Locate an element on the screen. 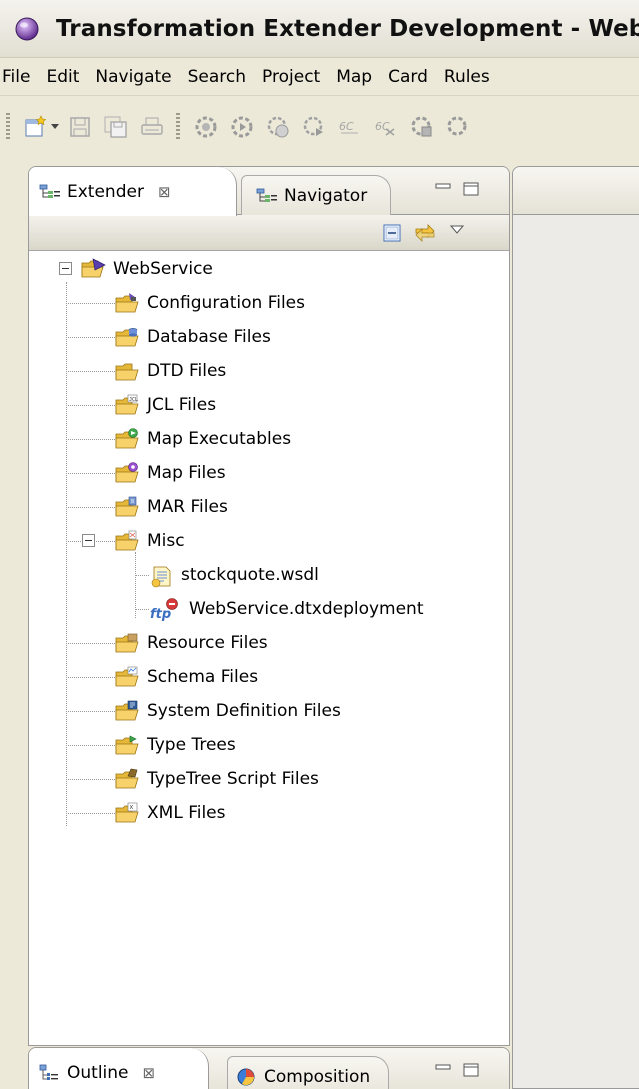 The image size is (639, 1089). tree-row-folder: Configuration Files is located at coordinates (210, 303).